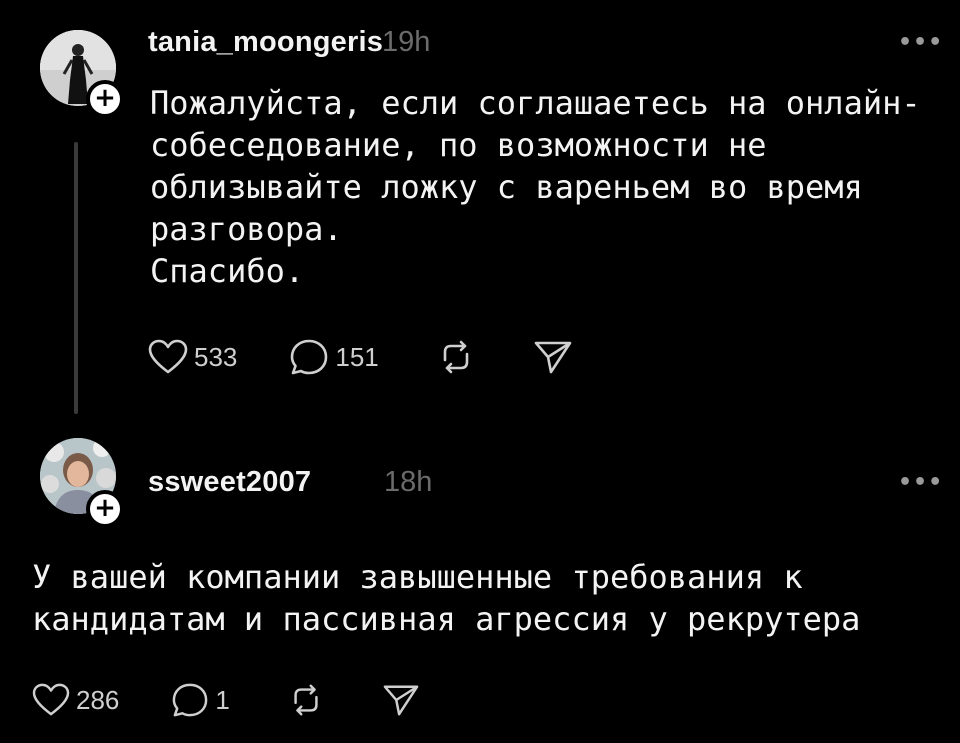  What do you see at coordinates (98, 699) in the screenshot?
I see `like-count: 286` at bounding box center [98, 699].